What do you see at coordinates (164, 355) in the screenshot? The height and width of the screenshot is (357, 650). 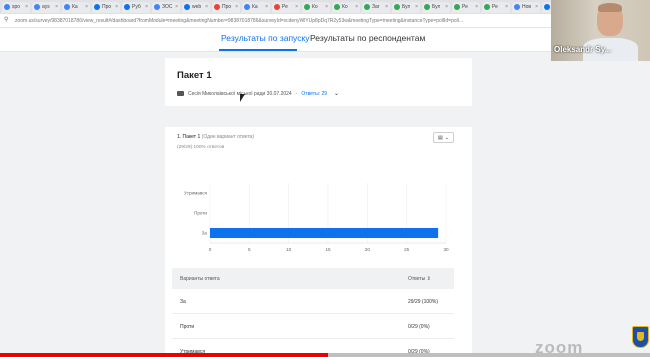 I see `playback-progress-fill` at bounding box center [164, 355].